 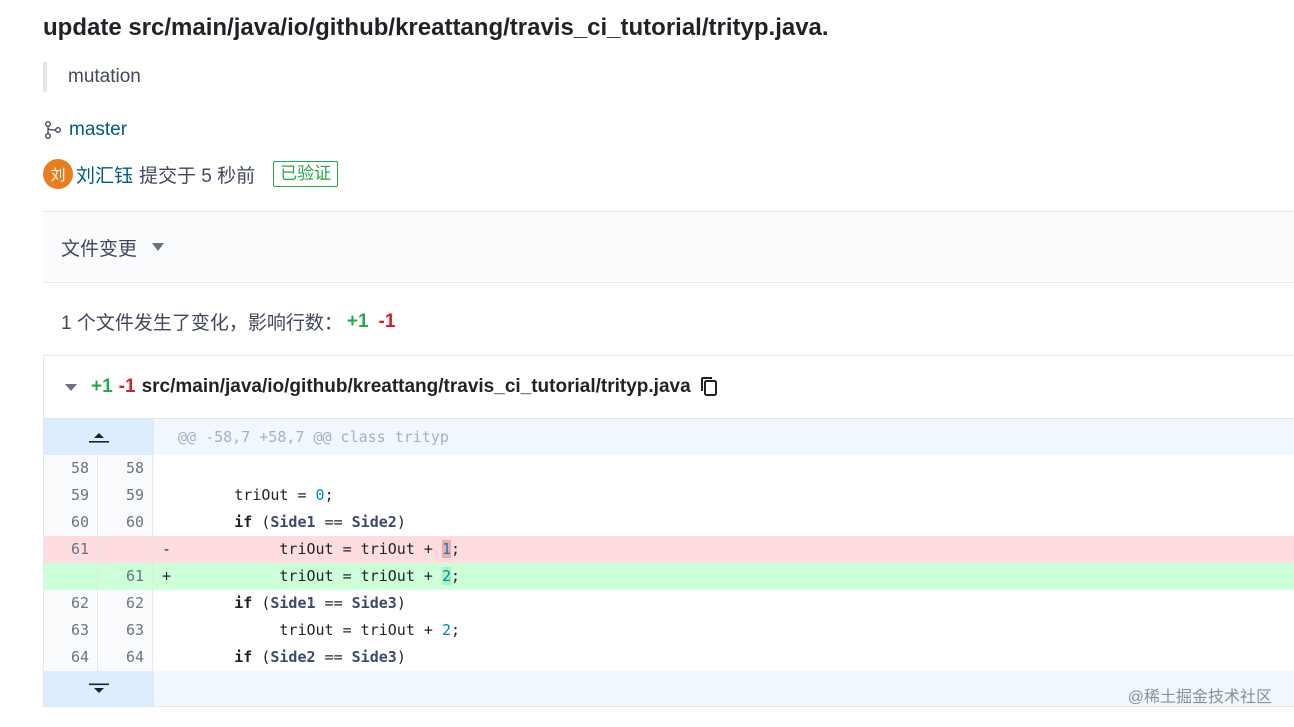 I want to click on branch-icon, so click(x=53, y=130).